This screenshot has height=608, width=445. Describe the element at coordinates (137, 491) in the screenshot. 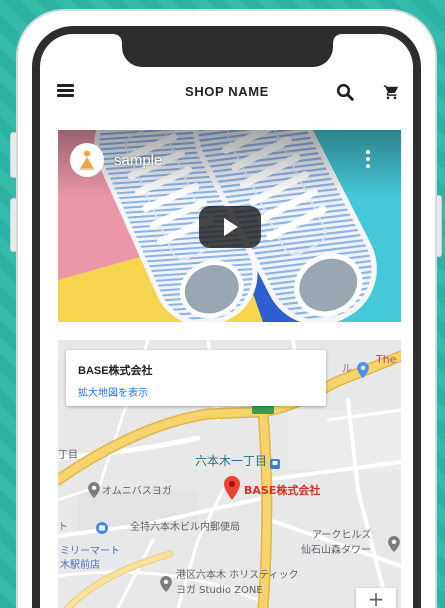

I see `map-label: オムニバスヨガ` at that location.